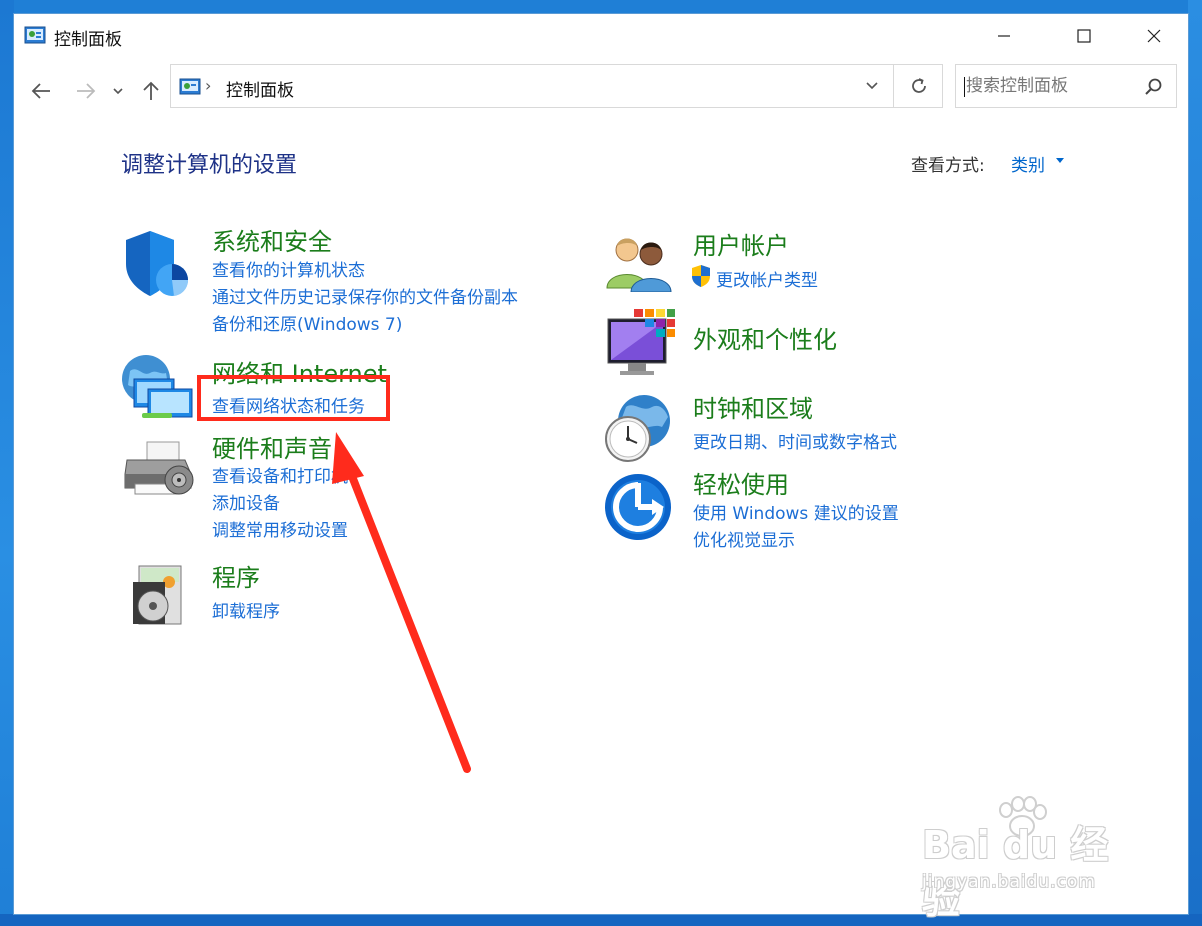 The width and height of the screenshot is (1202, 926). I want to click on watermark-brand: Bai du 经验, so click(1015, 872).